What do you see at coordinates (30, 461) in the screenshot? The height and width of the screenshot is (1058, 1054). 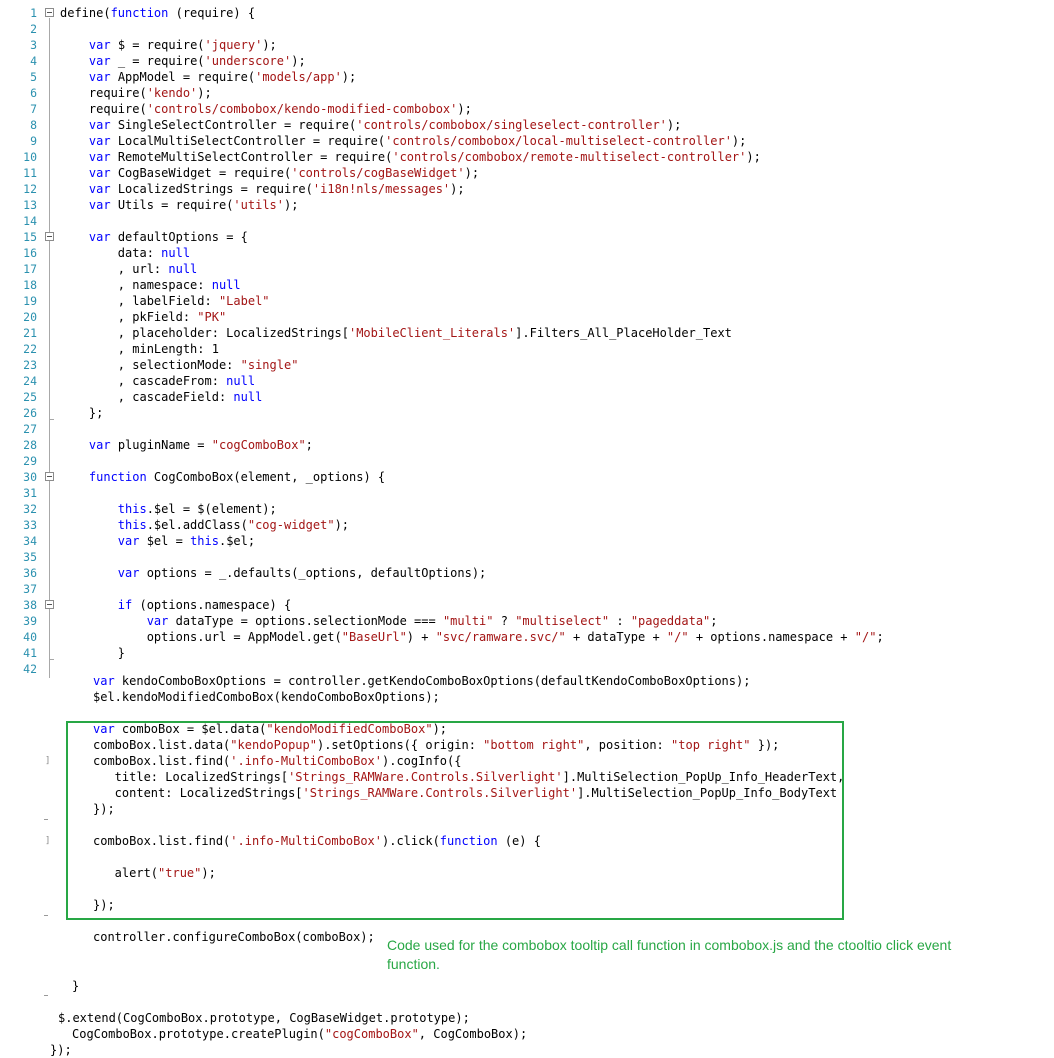 I see `line-number: 29` at bounding box center [30, 461].